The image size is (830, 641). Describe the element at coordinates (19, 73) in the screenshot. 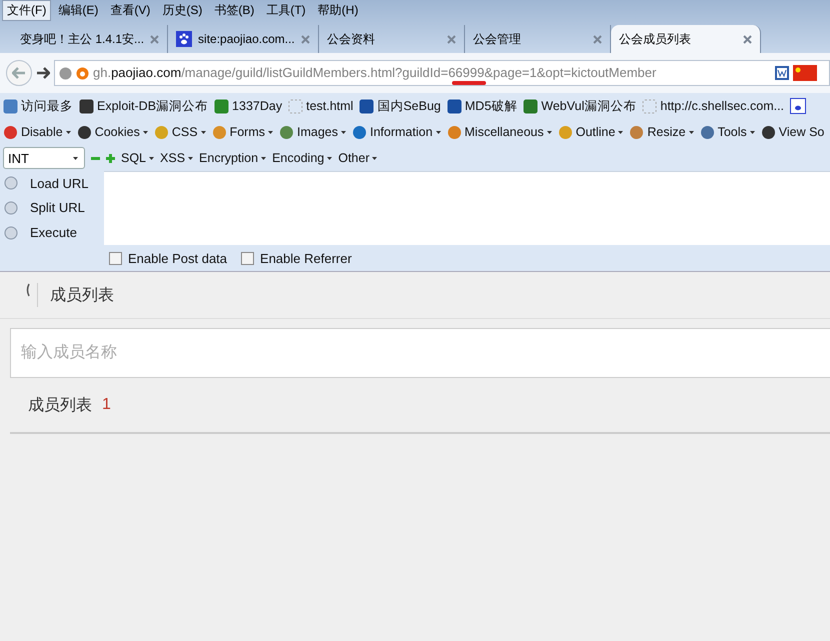

I see `back-arrow-icon` at that location.